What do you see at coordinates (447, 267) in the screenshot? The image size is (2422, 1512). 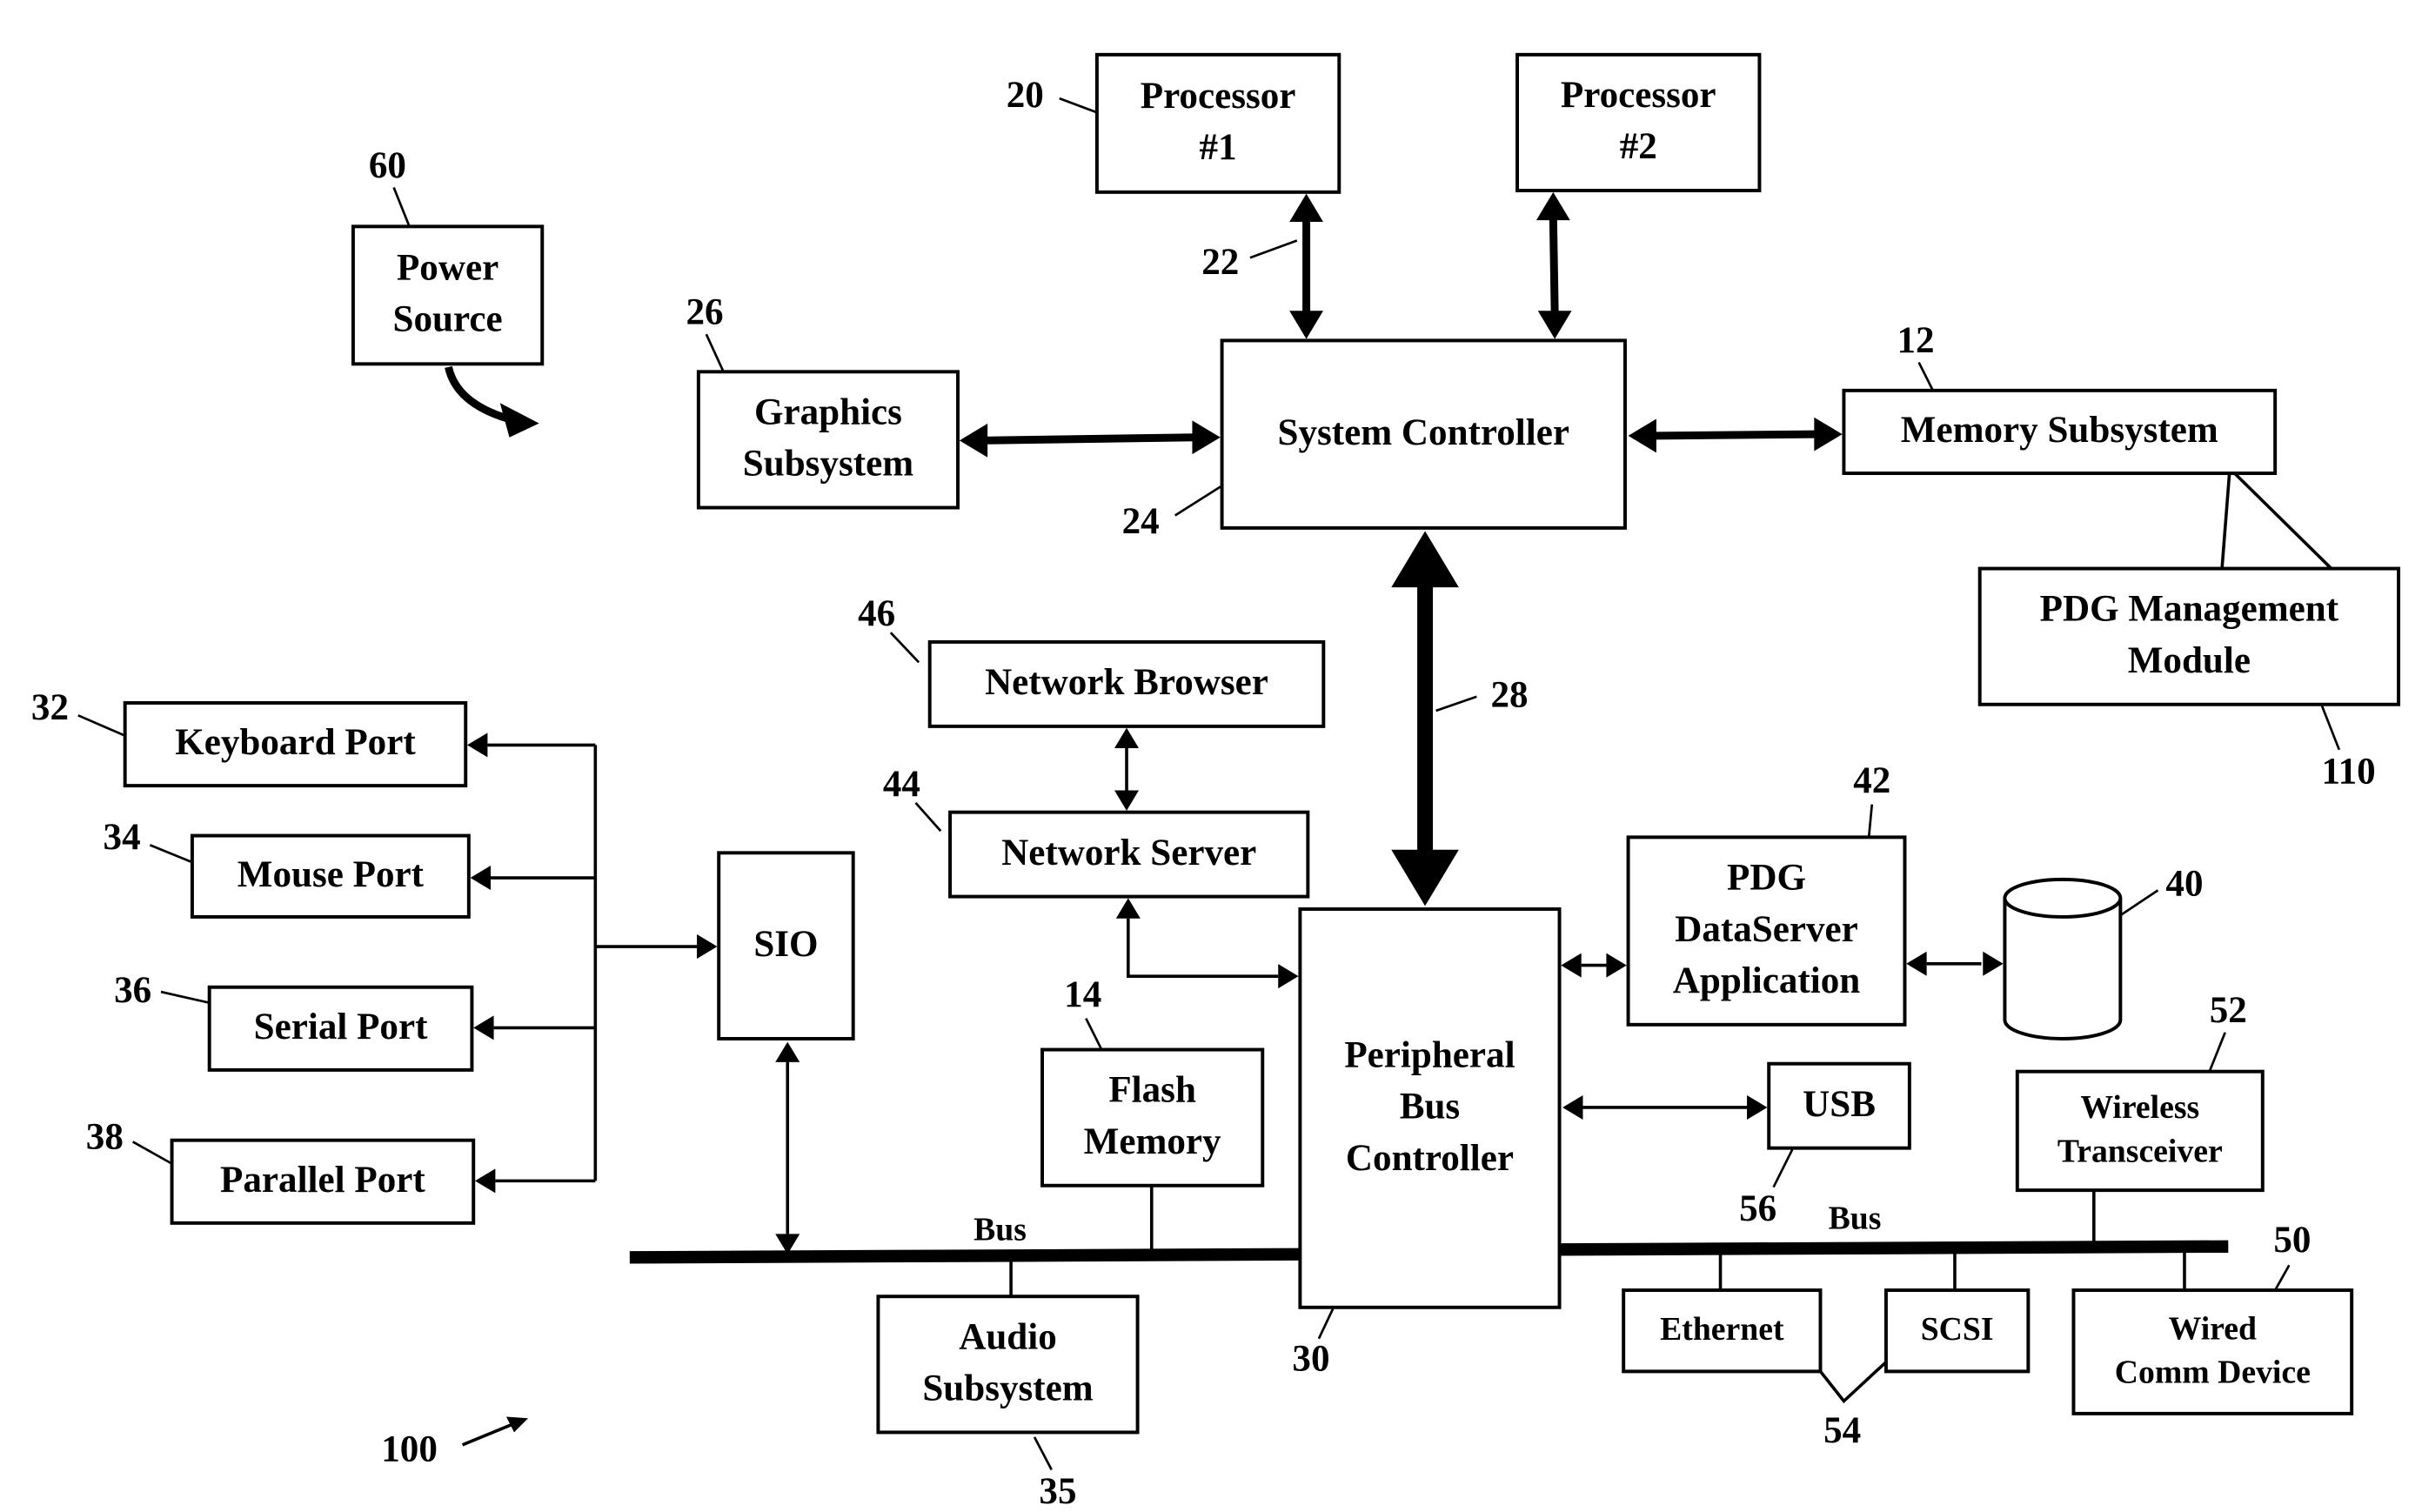 I see `power-source-label: Power` at bounding box center [447, 267].